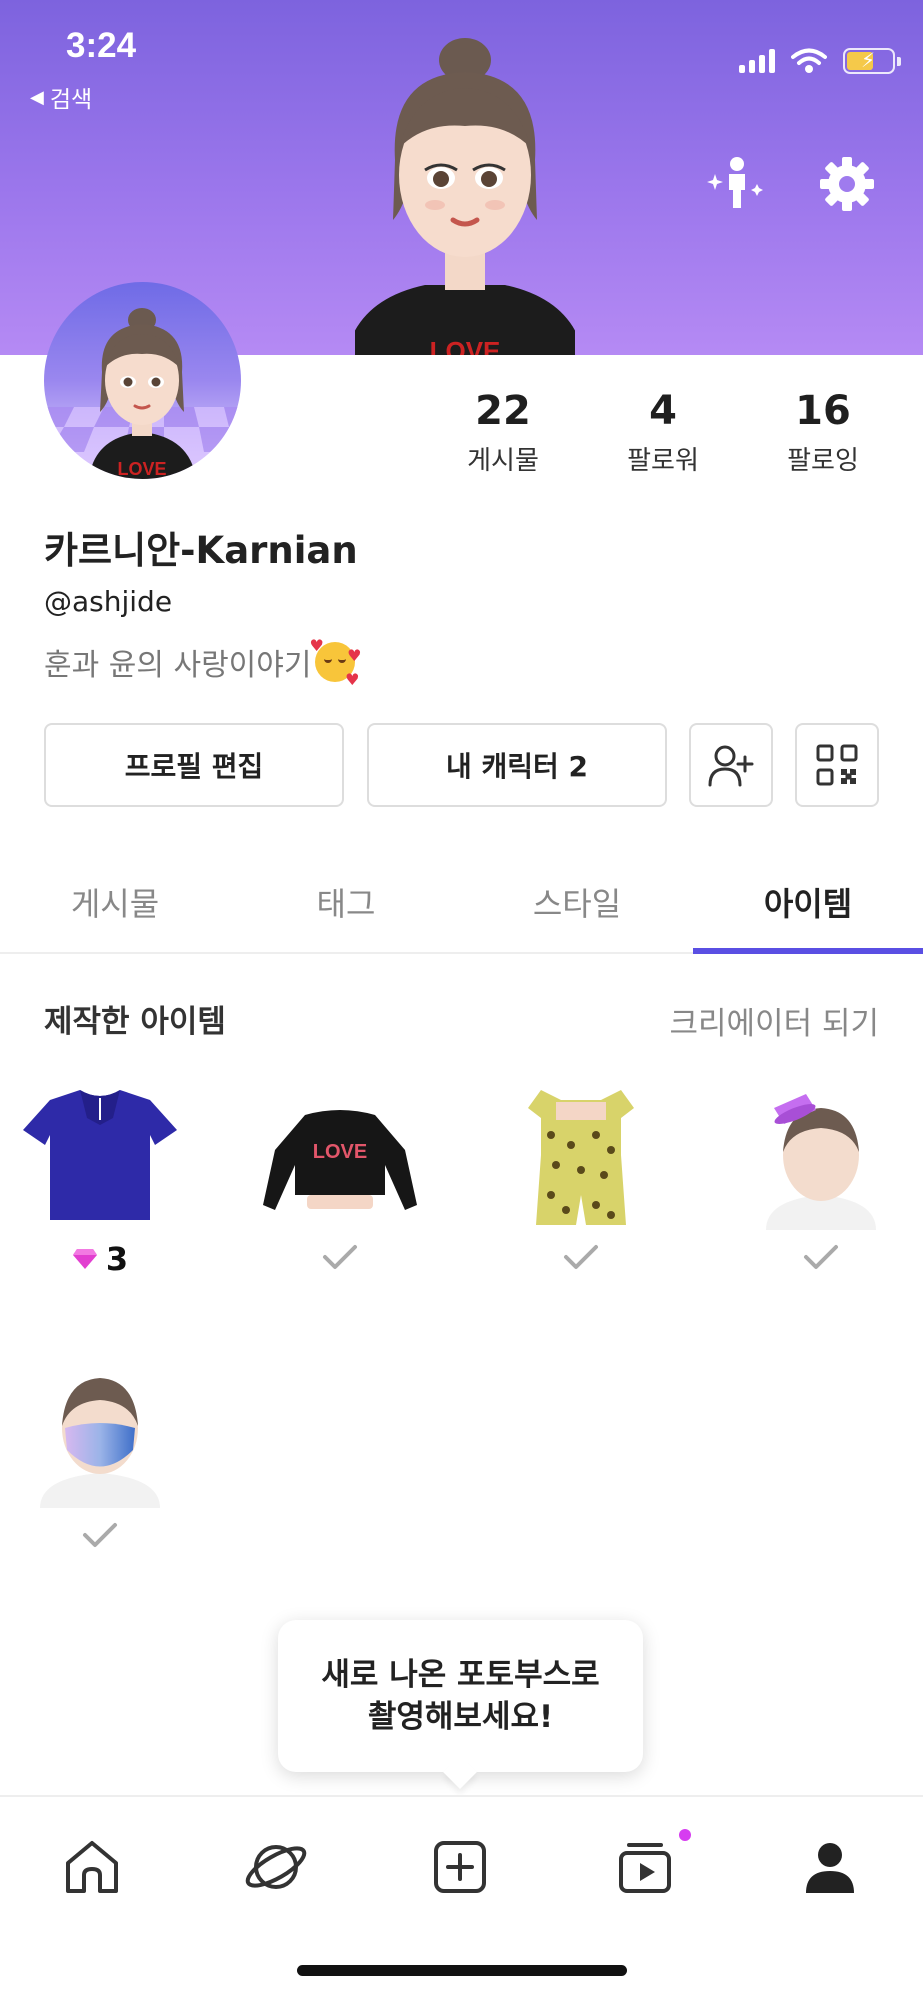 The width and height of the screenshot is (923, 2000). I want to click on status-time: 3:24, so click(101, 45).